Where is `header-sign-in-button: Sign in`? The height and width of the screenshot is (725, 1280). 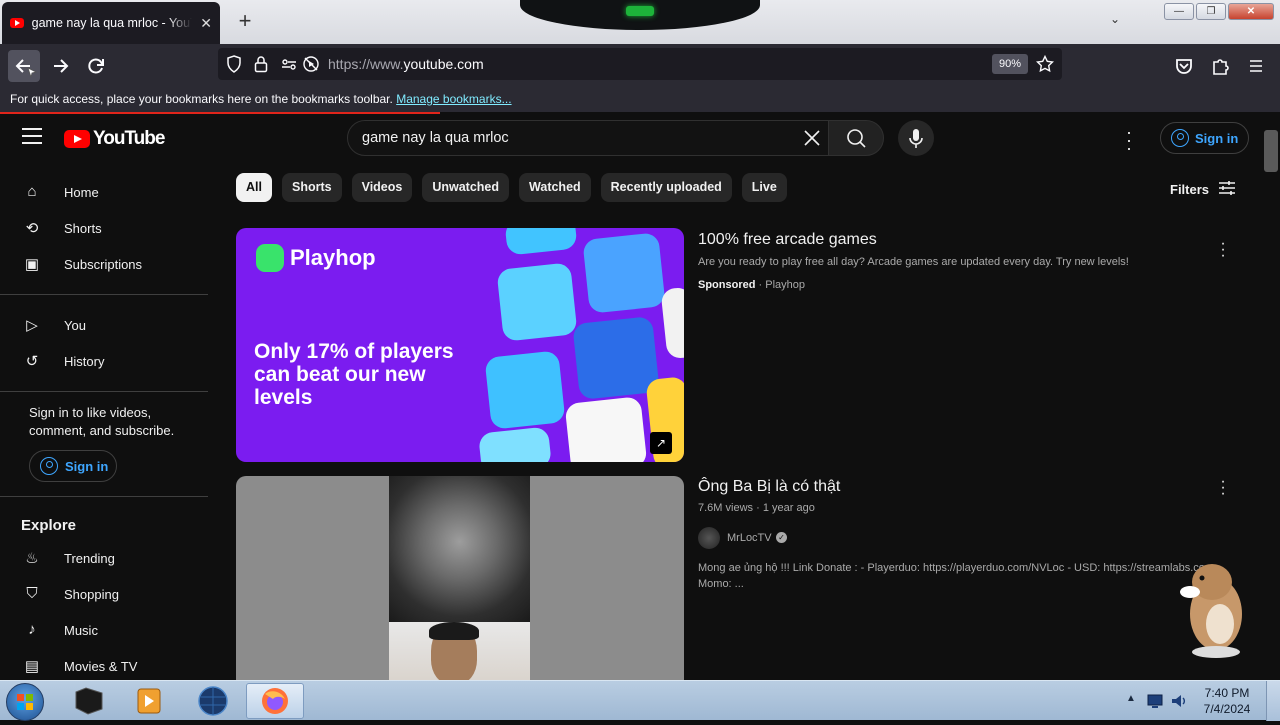 header-sign-in-button: Sign in is located at coordinates (1204, 138).